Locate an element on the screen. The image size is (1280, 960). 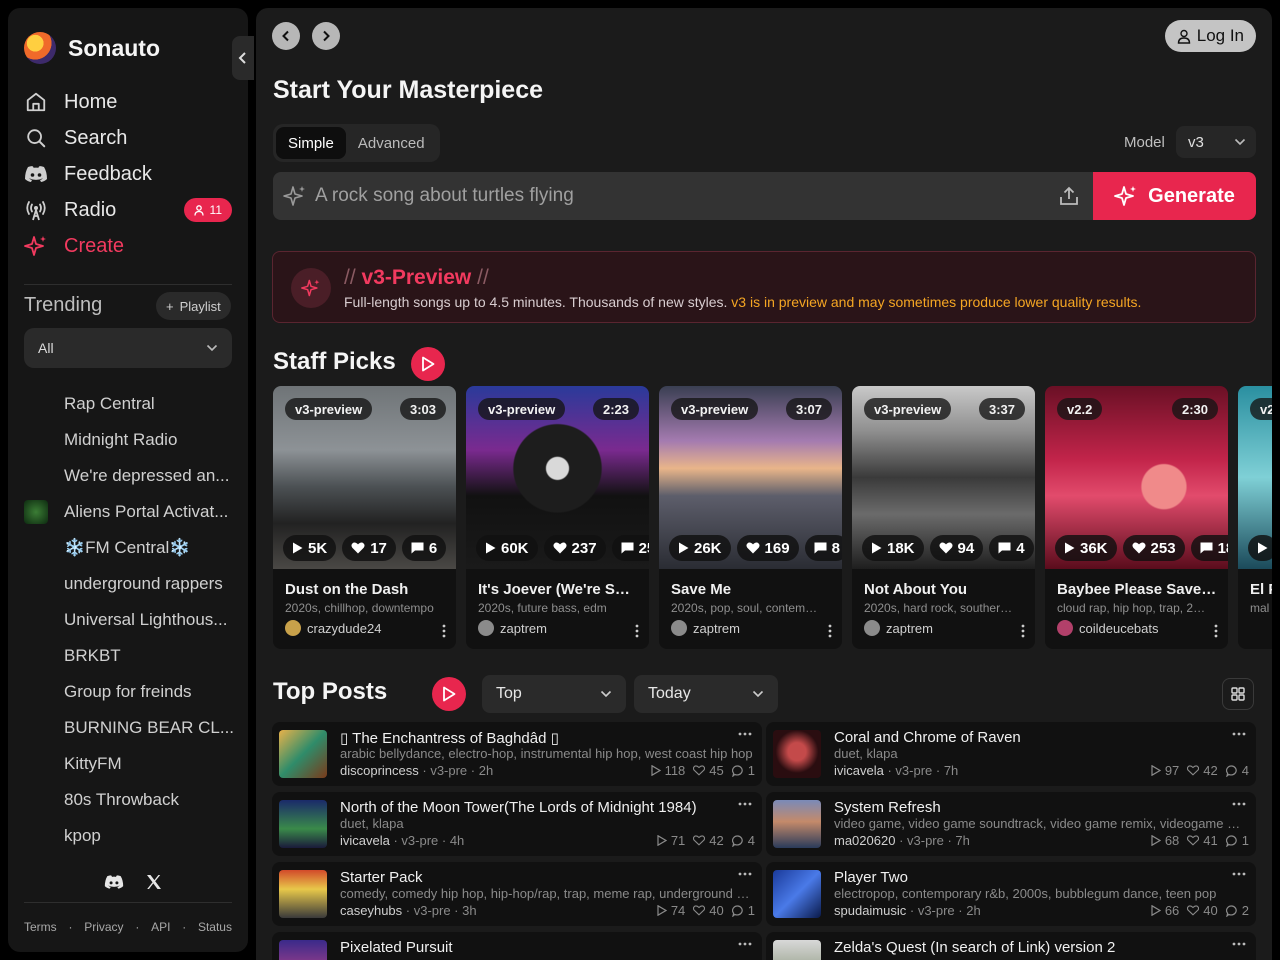
card-play-button is located at coordinates (1260, 548).